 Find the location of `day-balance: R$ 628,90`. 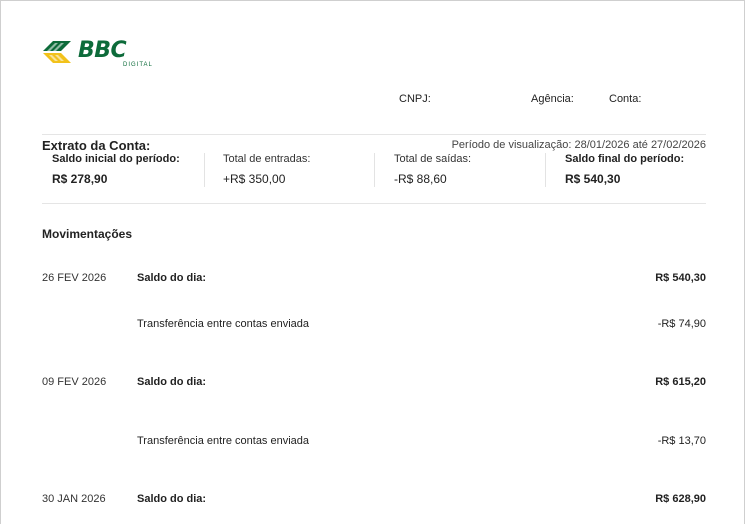

day-balance: R$ 628,90 is located at coordinates (680, 499).